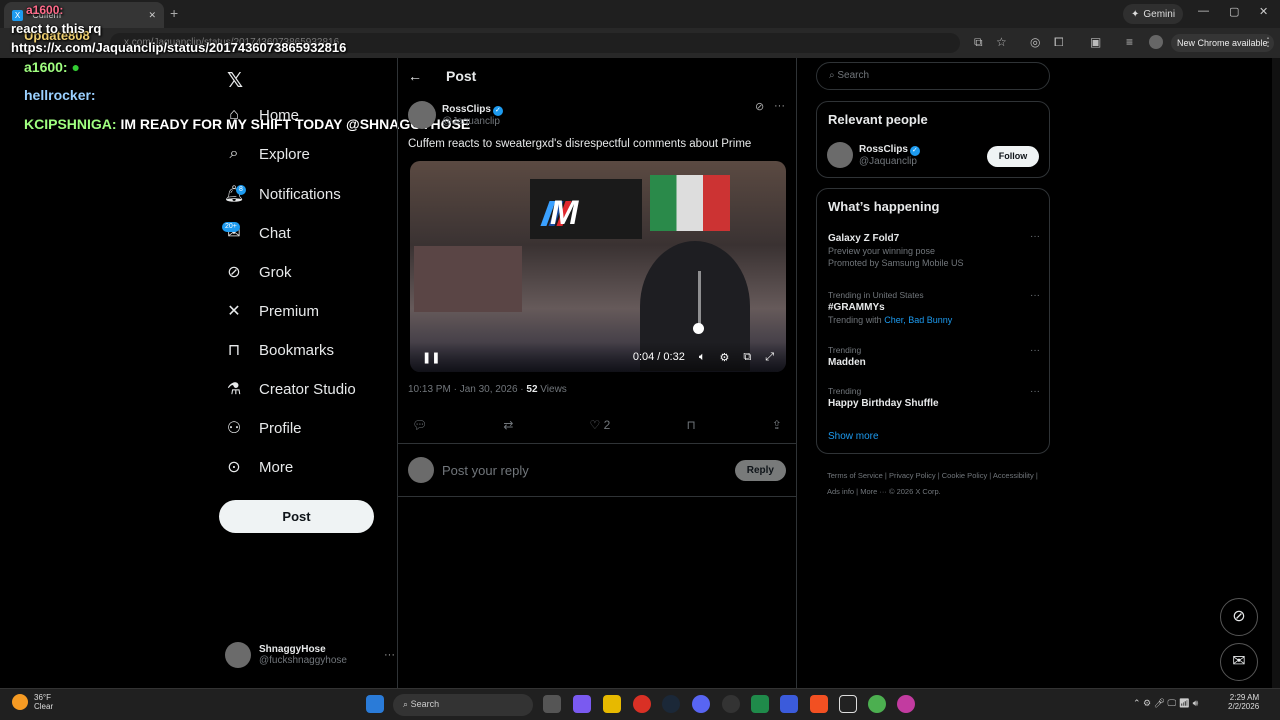  I want to click on nav-creator-studio: ⚗ Creator Studio, so click(289, 389).